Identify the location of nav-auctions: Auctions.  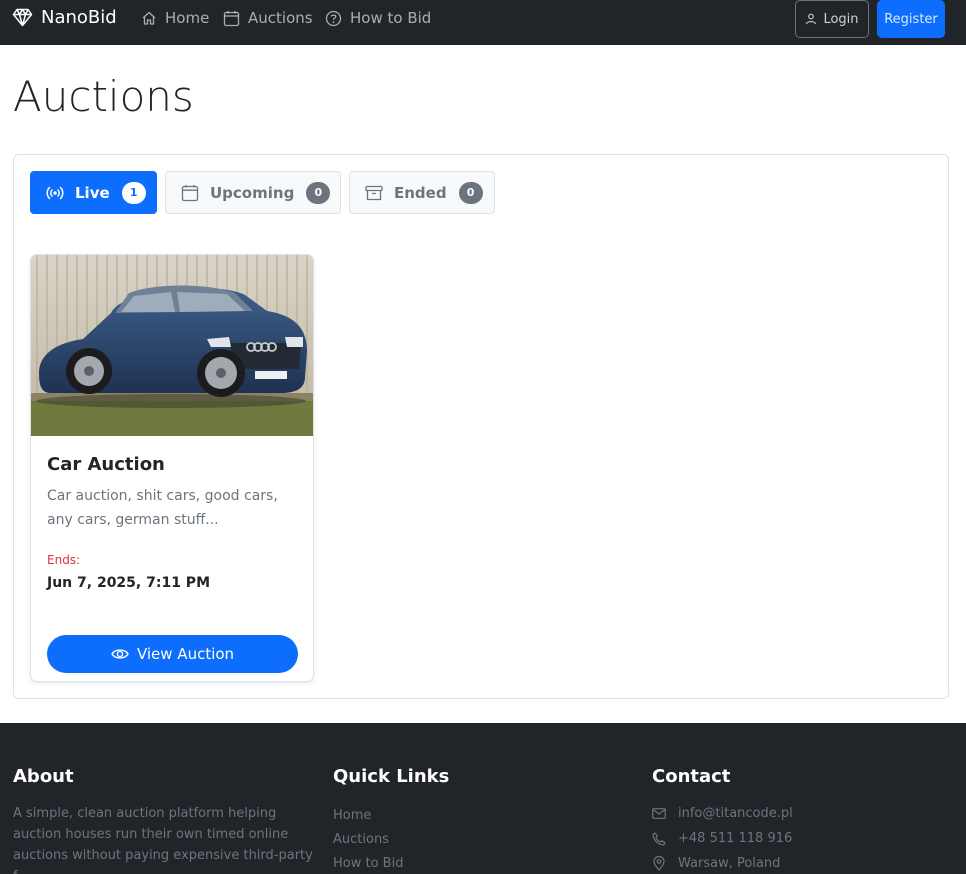
(268, 18).